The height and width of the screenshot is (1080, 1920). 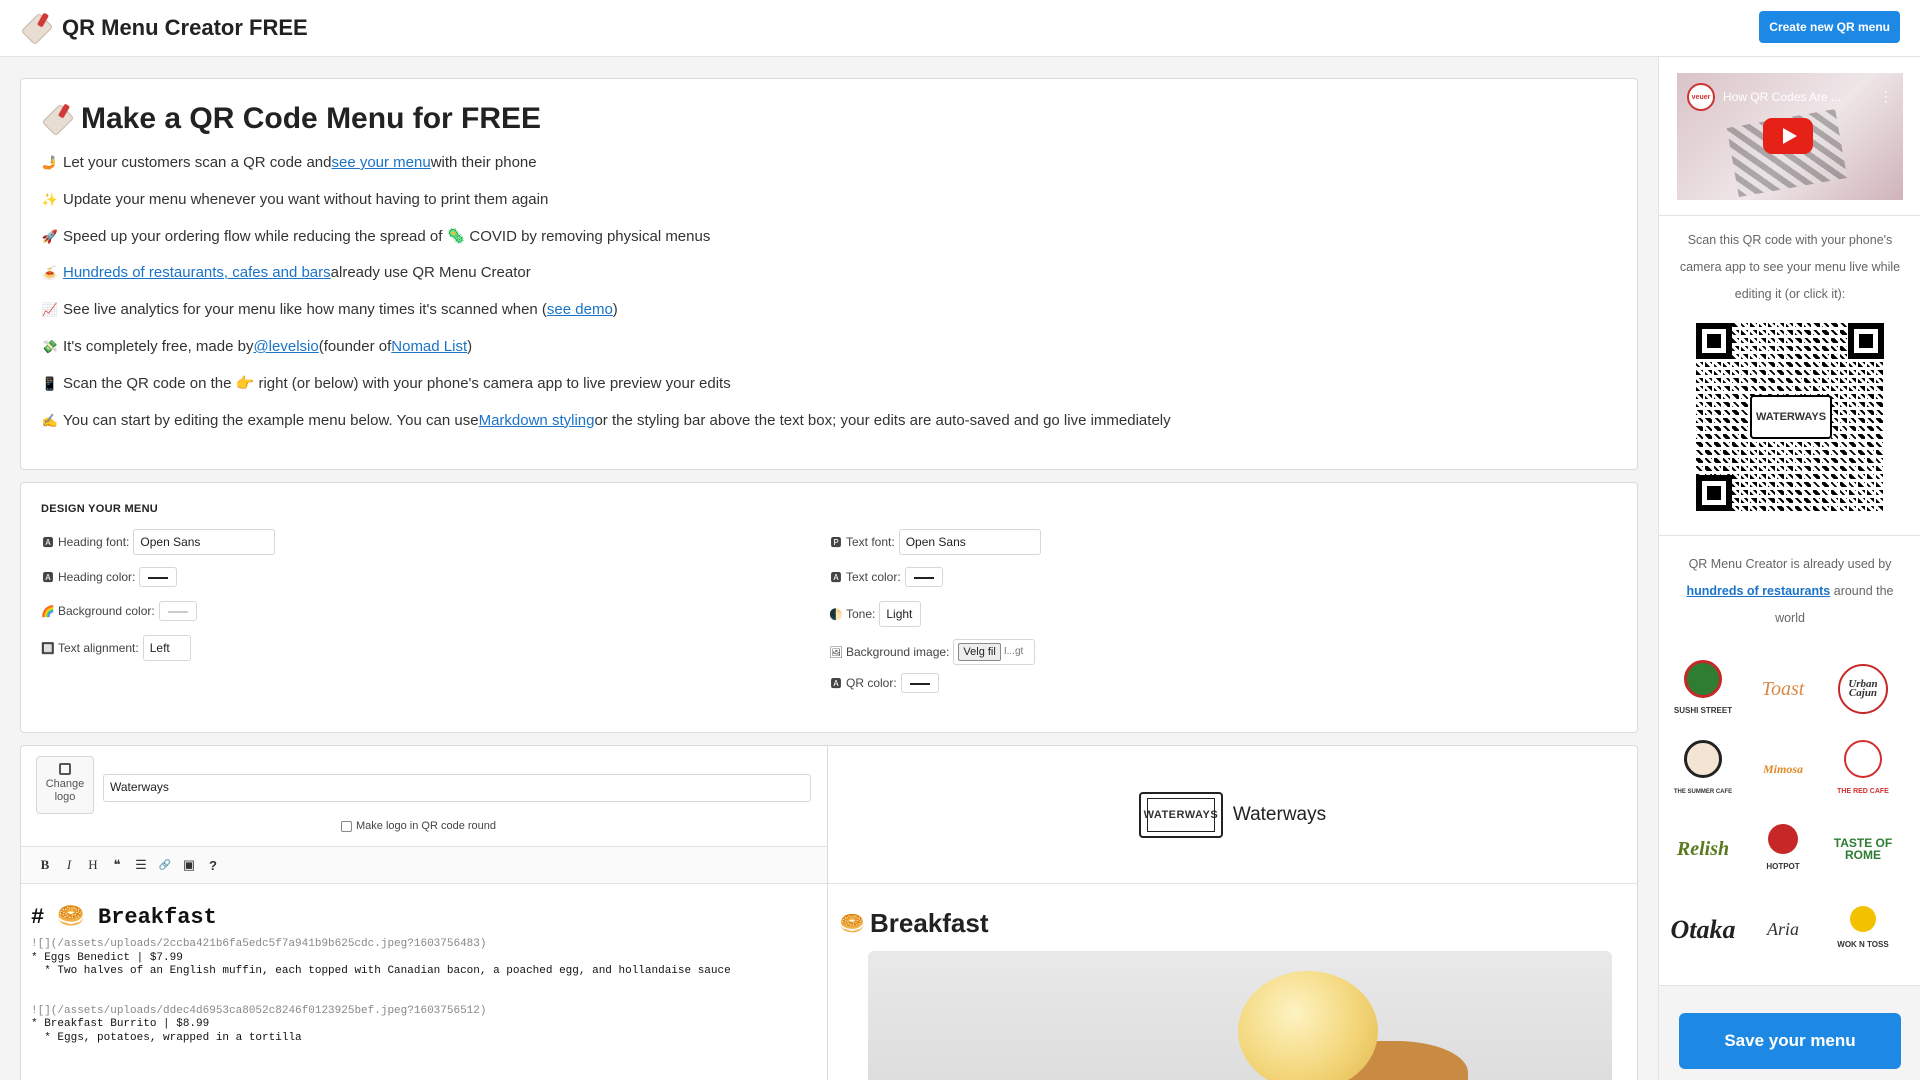 What do you see at coordinates (871, 683) in the screenshot?
I see `qr-color-label: QR color:` at bounding box center [871, 683].